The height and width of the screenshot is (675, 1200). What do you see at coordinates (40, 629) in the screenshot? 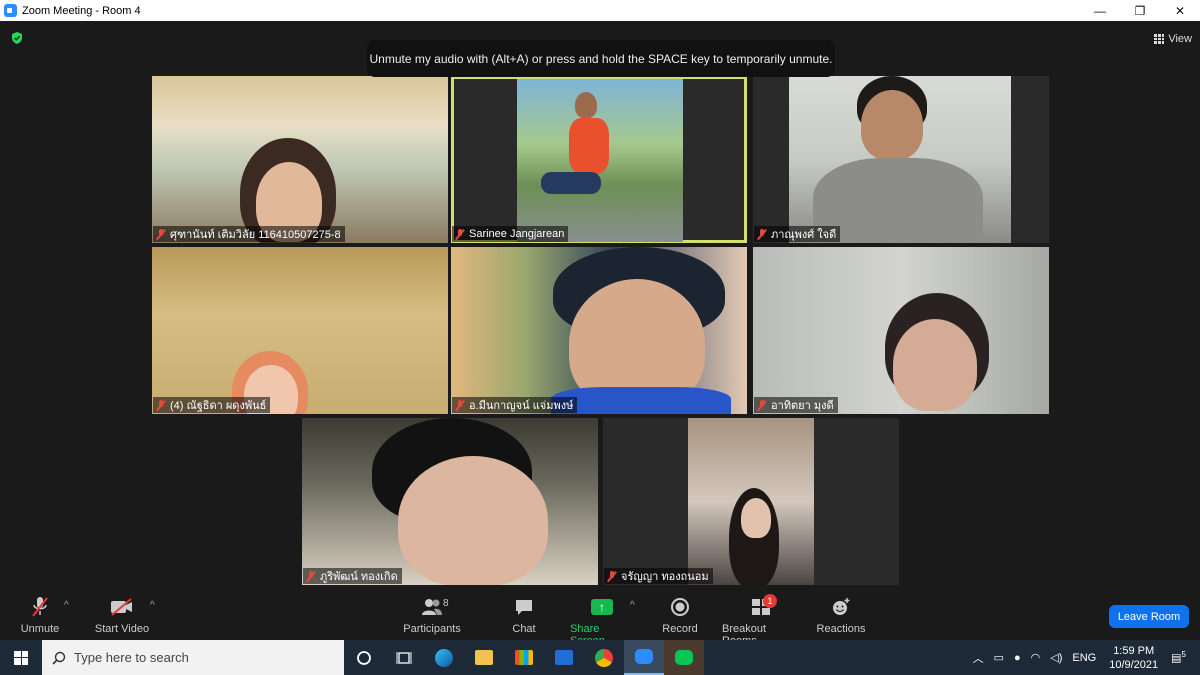
I see `unmute-label: Unmute` at bounding box center [40, 629].